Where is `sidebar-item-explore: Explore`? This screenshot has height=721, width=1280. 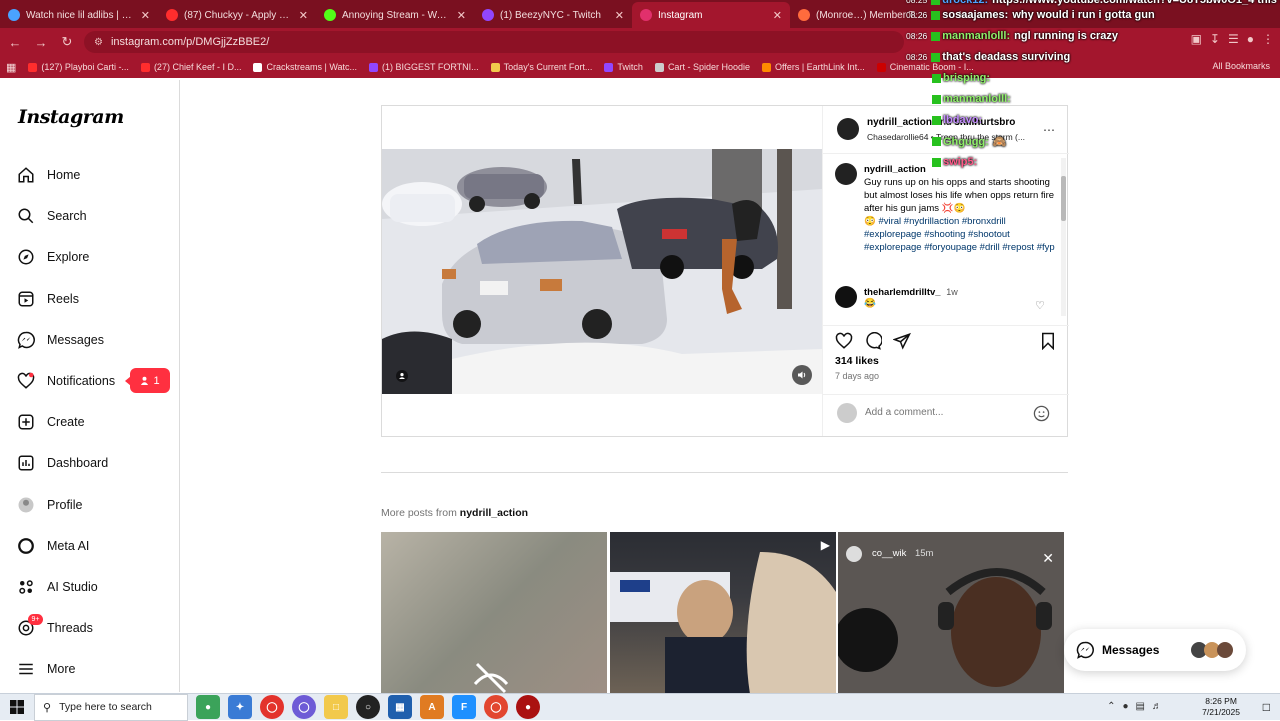
sidebar-item-explore: Explore is located at coordinates (52, 257).